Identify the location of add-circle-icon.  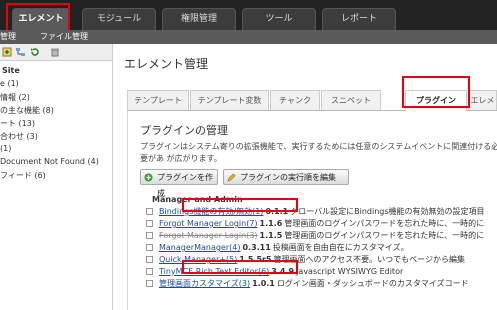
(148, 177).